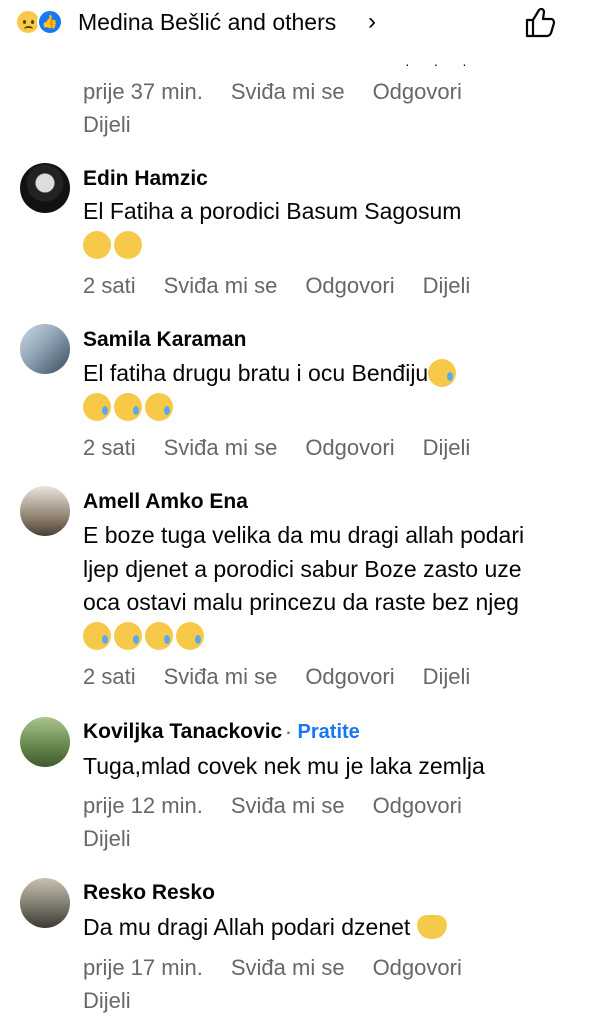 This screenshot has width=589, height=1024. Describe the element at coordinates (143, 967) in the screenshot. I see `comment-time: prije 17 min.` at that location.